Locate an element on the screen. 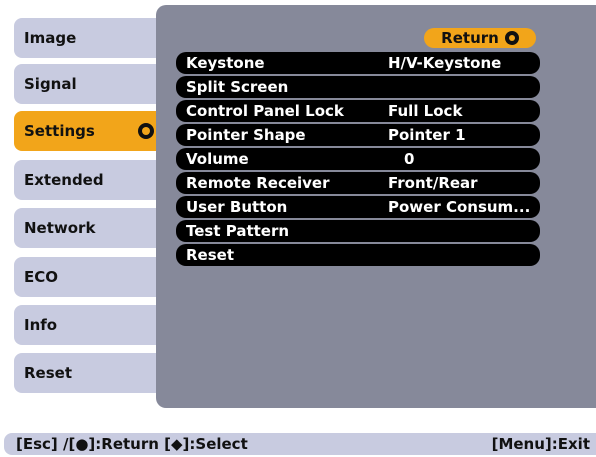 The width and height of the screenshot is (596, 457). menu-row-label: User Button is located at coordinates (237, 207).